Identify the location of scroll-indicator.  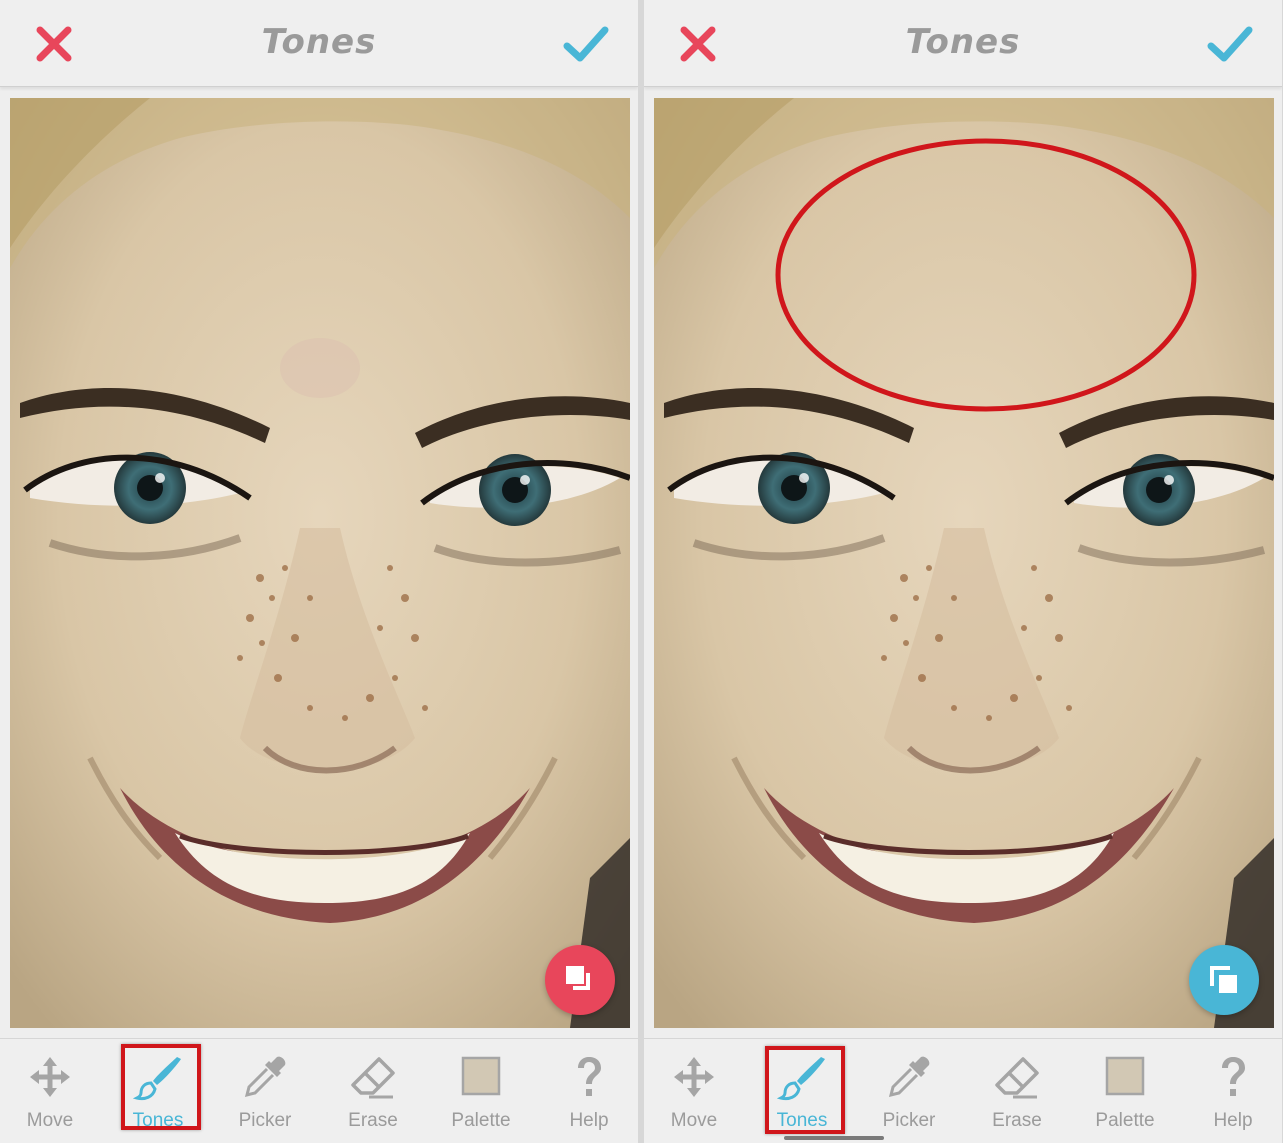
(834, 1138).